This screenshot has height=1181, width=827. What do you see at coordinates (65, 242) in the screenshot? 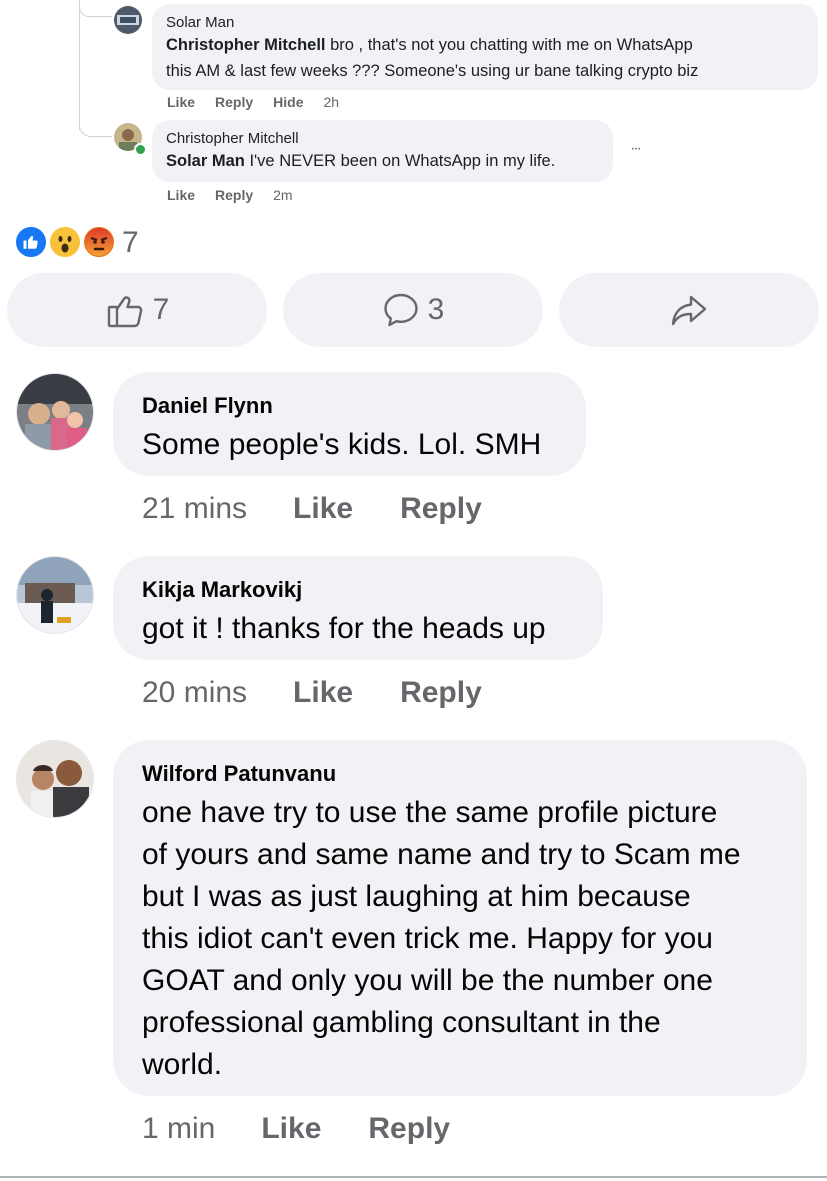
I see `wow-icon` at bounding box center [65, 242].